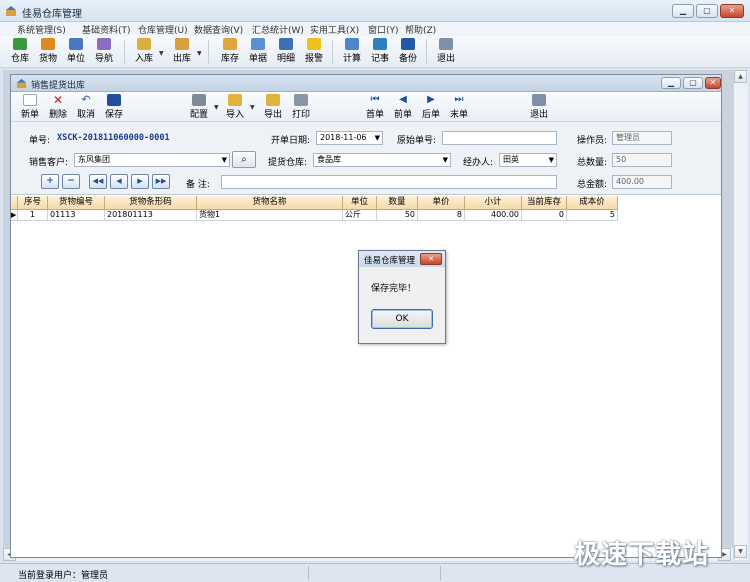 The image size is (750, 582). I want to click on child-minimize-icon: ▁, so click(671, 83).